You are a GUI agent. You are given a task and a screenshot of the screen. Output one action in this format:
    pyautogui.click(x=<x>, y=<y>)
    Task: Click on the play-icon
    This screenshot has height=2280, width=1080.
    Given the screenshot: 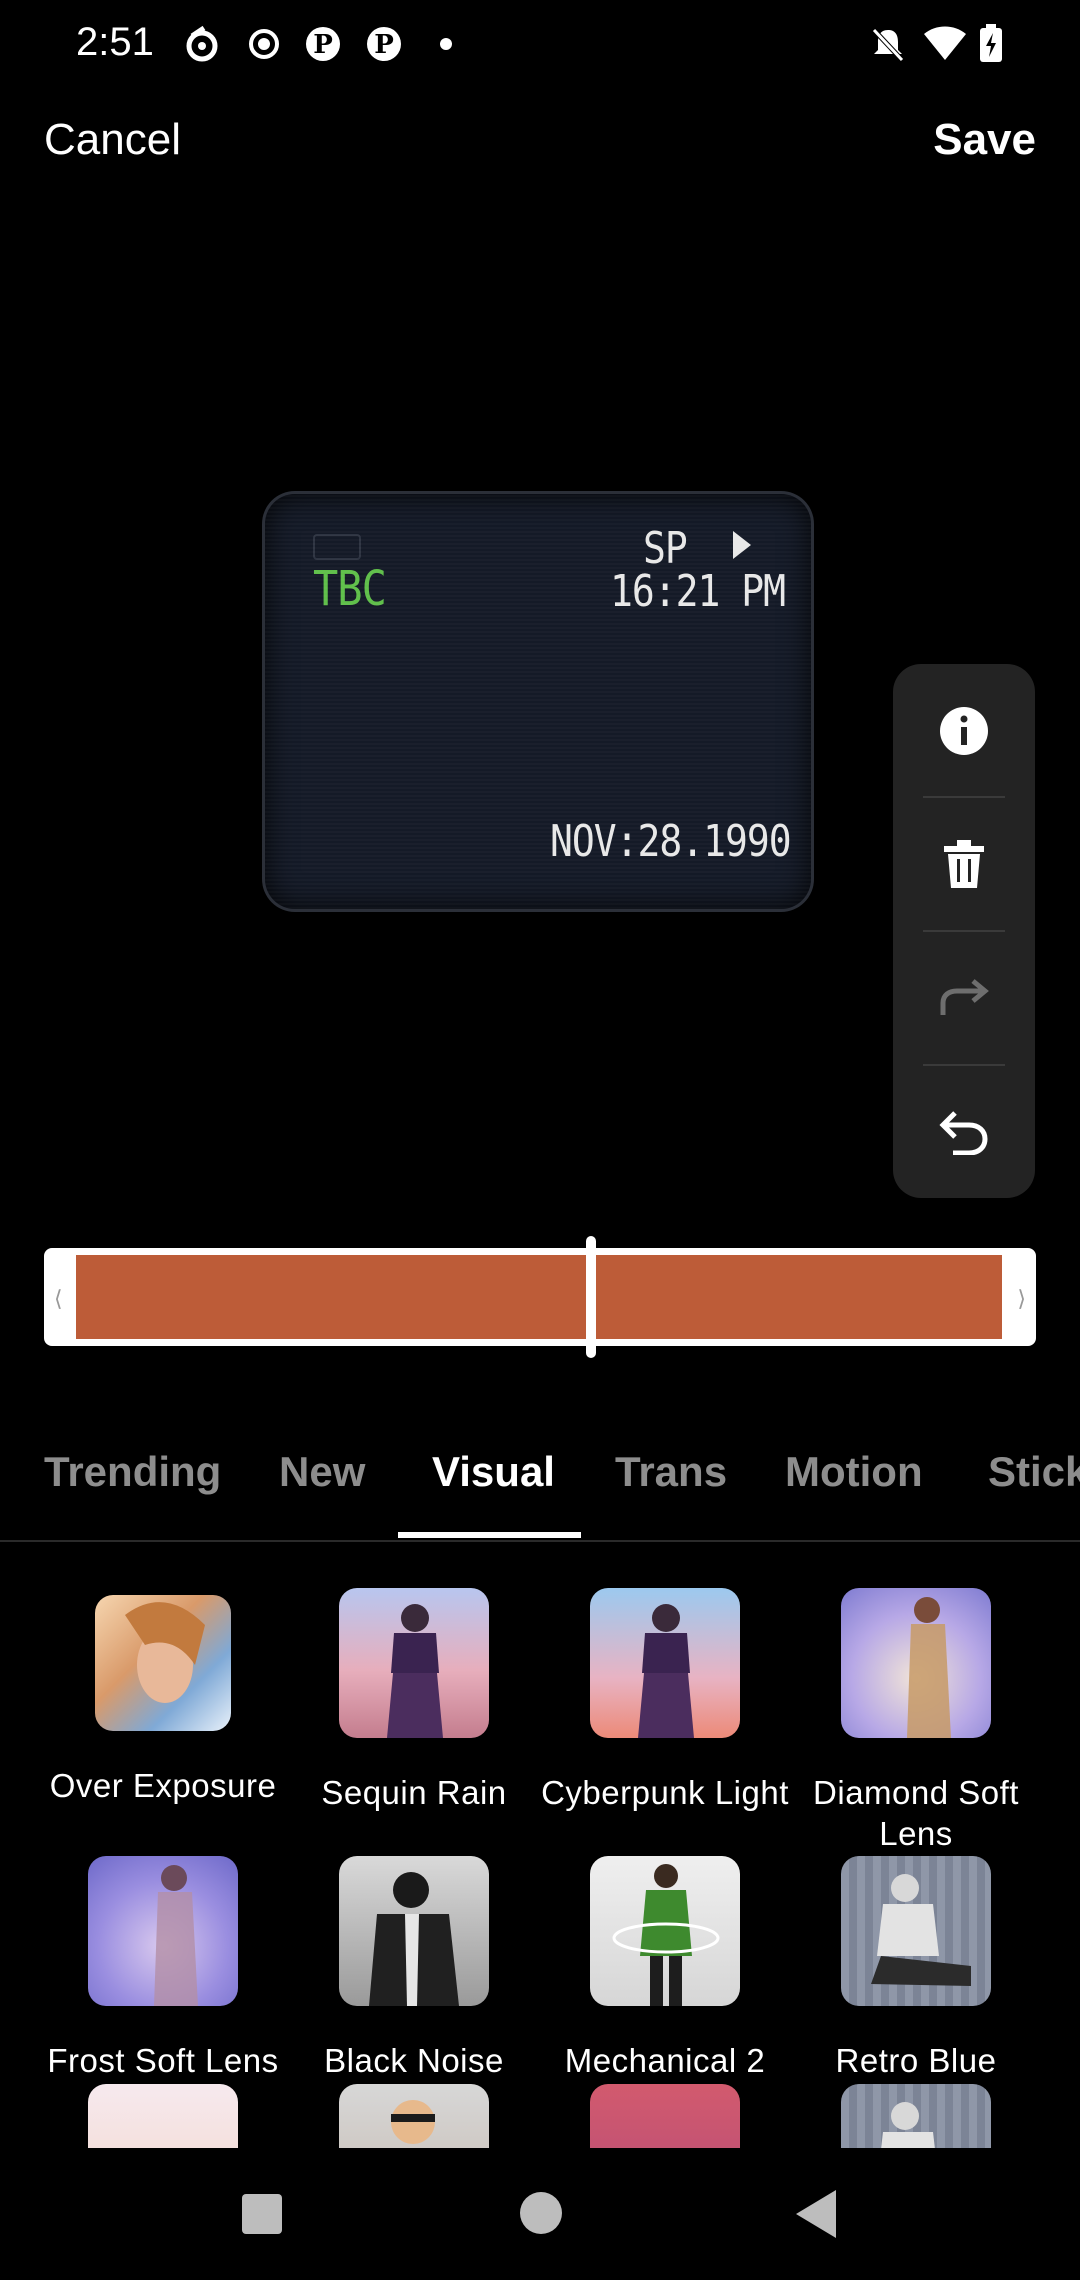 What is the action you would take?
    pyautogui.click(x=742, y=545)
    